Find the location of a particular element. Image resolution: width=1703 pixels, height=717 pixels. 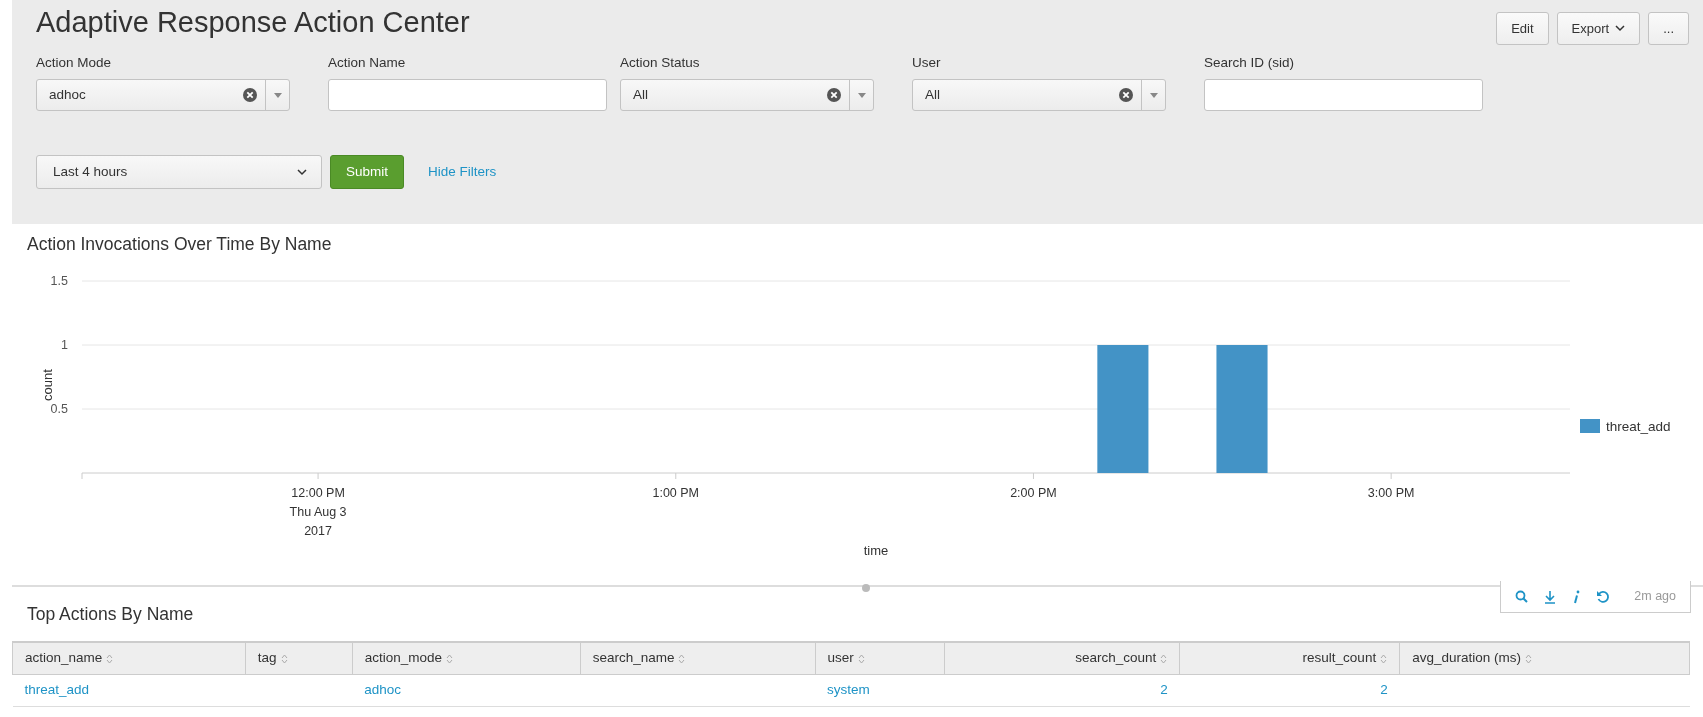

field-label: User is located at coordinates (927, 63).